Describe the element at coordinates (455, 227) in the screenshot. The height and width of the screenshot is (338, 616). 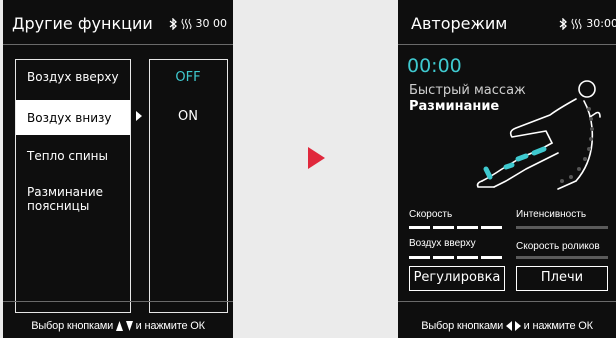
I see `speed-level-bar` at that location.